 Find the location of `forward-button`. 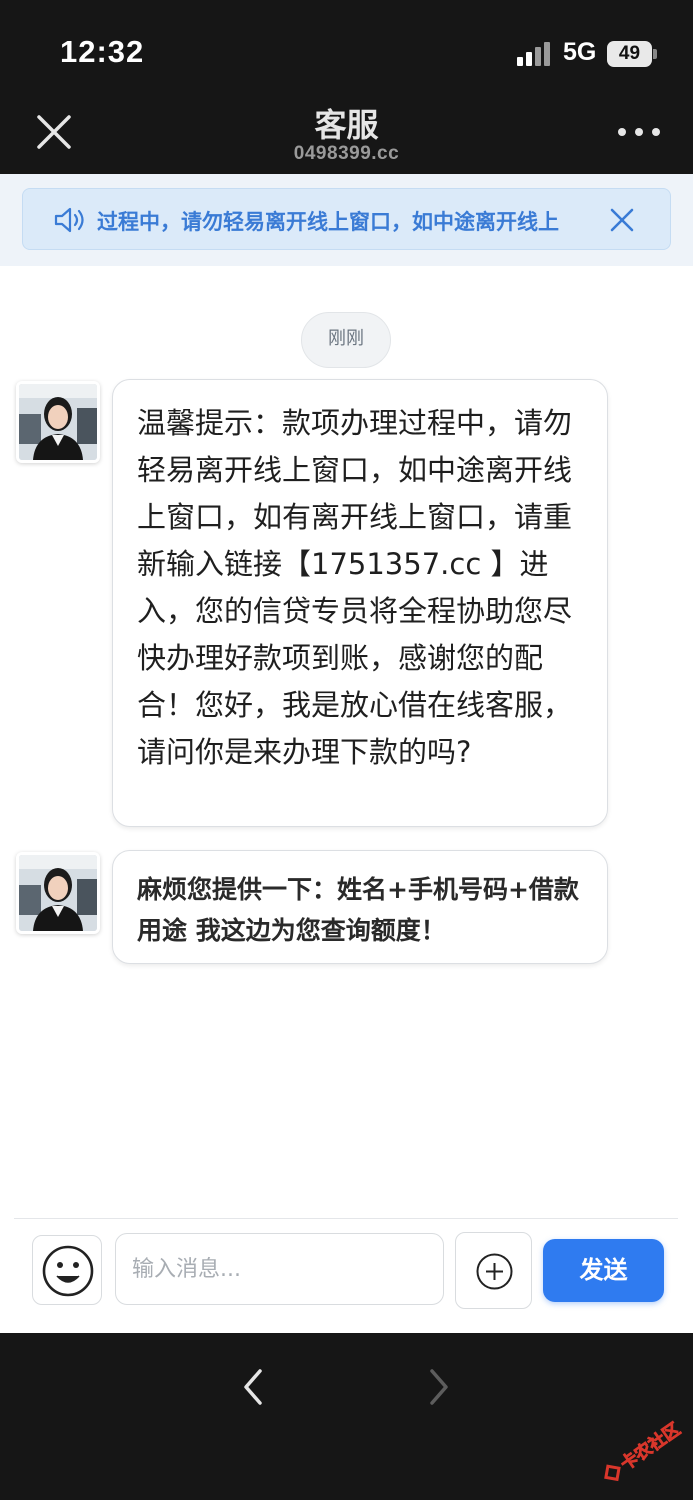

forward-button is located at coordinates (439, 1387).